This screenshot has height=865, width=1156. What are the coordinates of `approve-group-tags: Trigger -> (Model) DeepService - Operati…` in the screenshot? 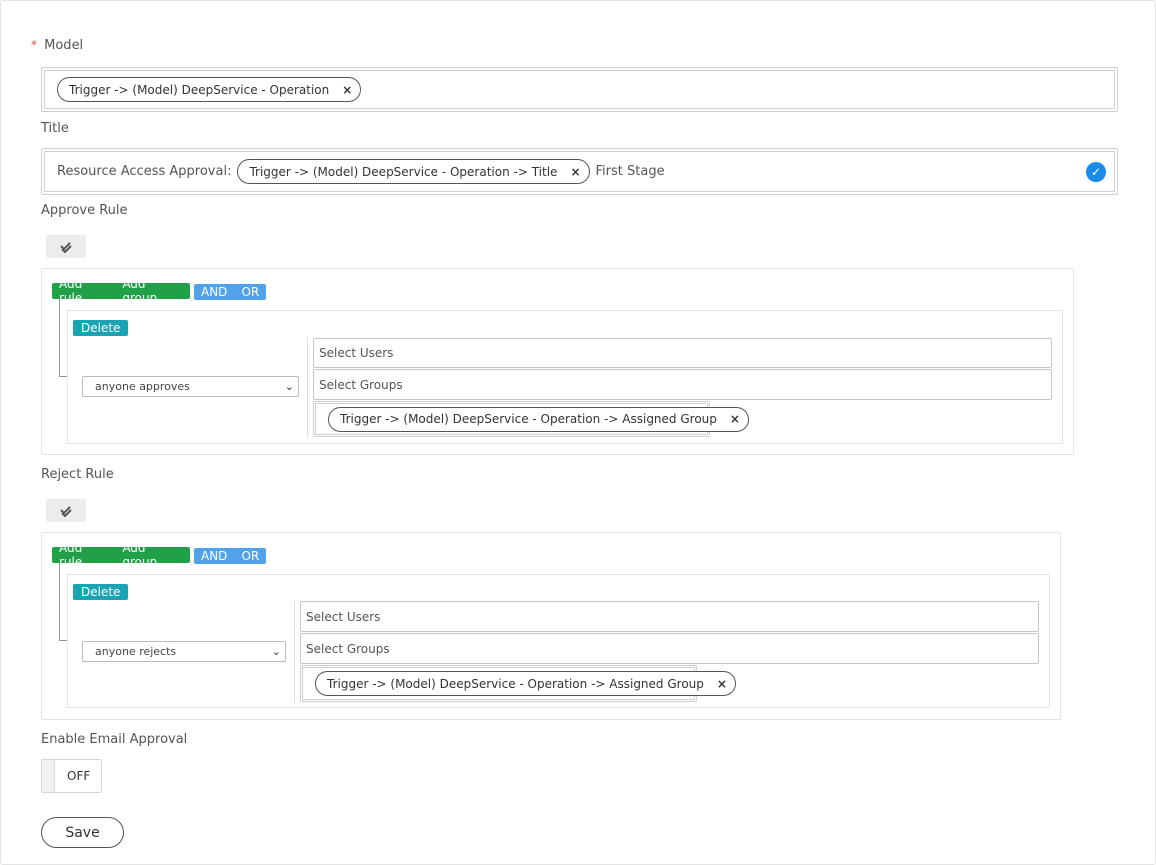 It's located at (531, 419).